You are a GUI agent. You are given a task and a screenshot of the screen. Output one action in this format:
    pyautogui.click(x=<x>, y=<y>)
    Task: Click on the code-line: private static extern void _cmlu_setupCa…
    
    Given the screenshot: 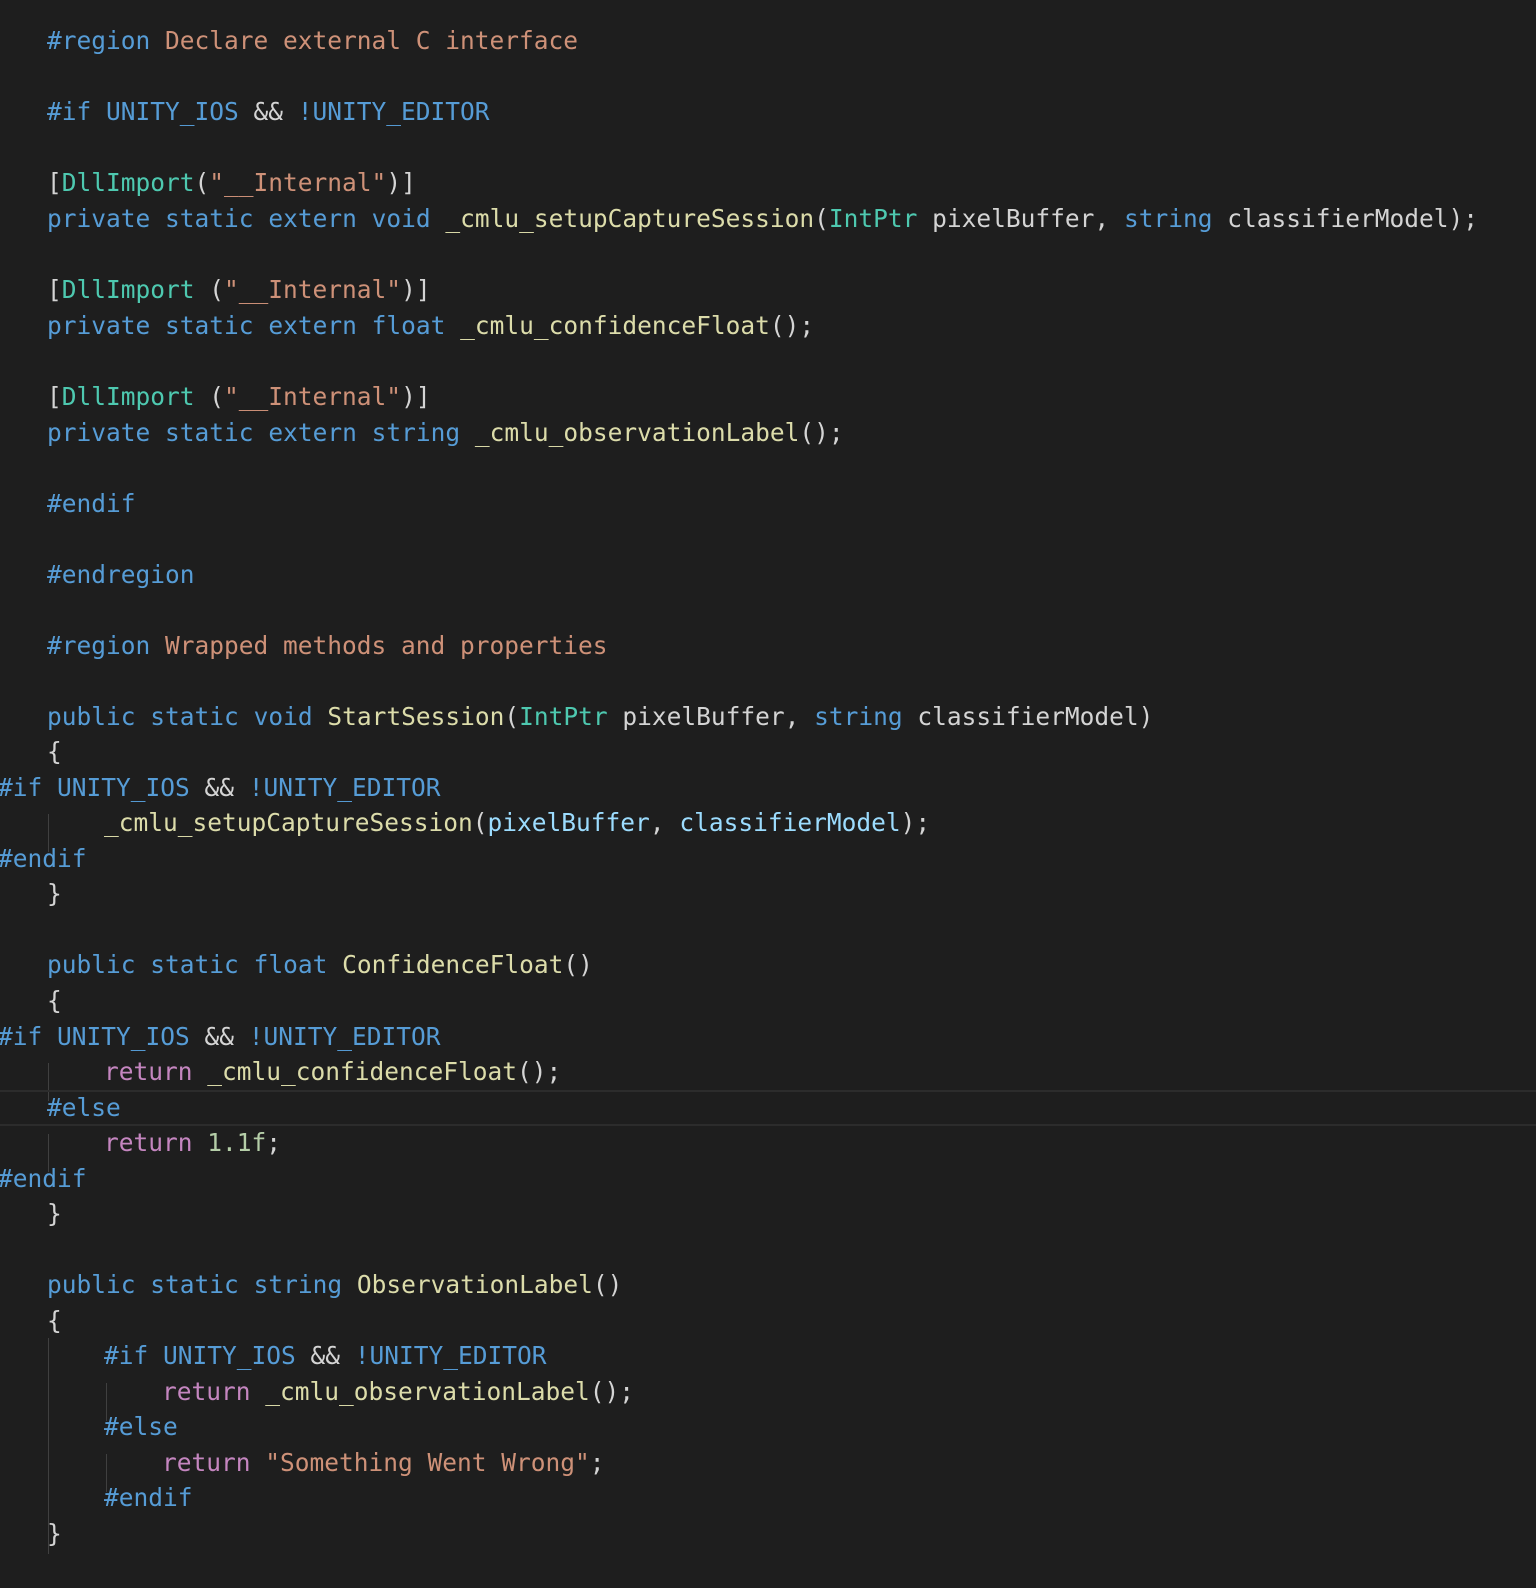 What is the action you would take?
    pyautogui.click(x=768, y=219)
    